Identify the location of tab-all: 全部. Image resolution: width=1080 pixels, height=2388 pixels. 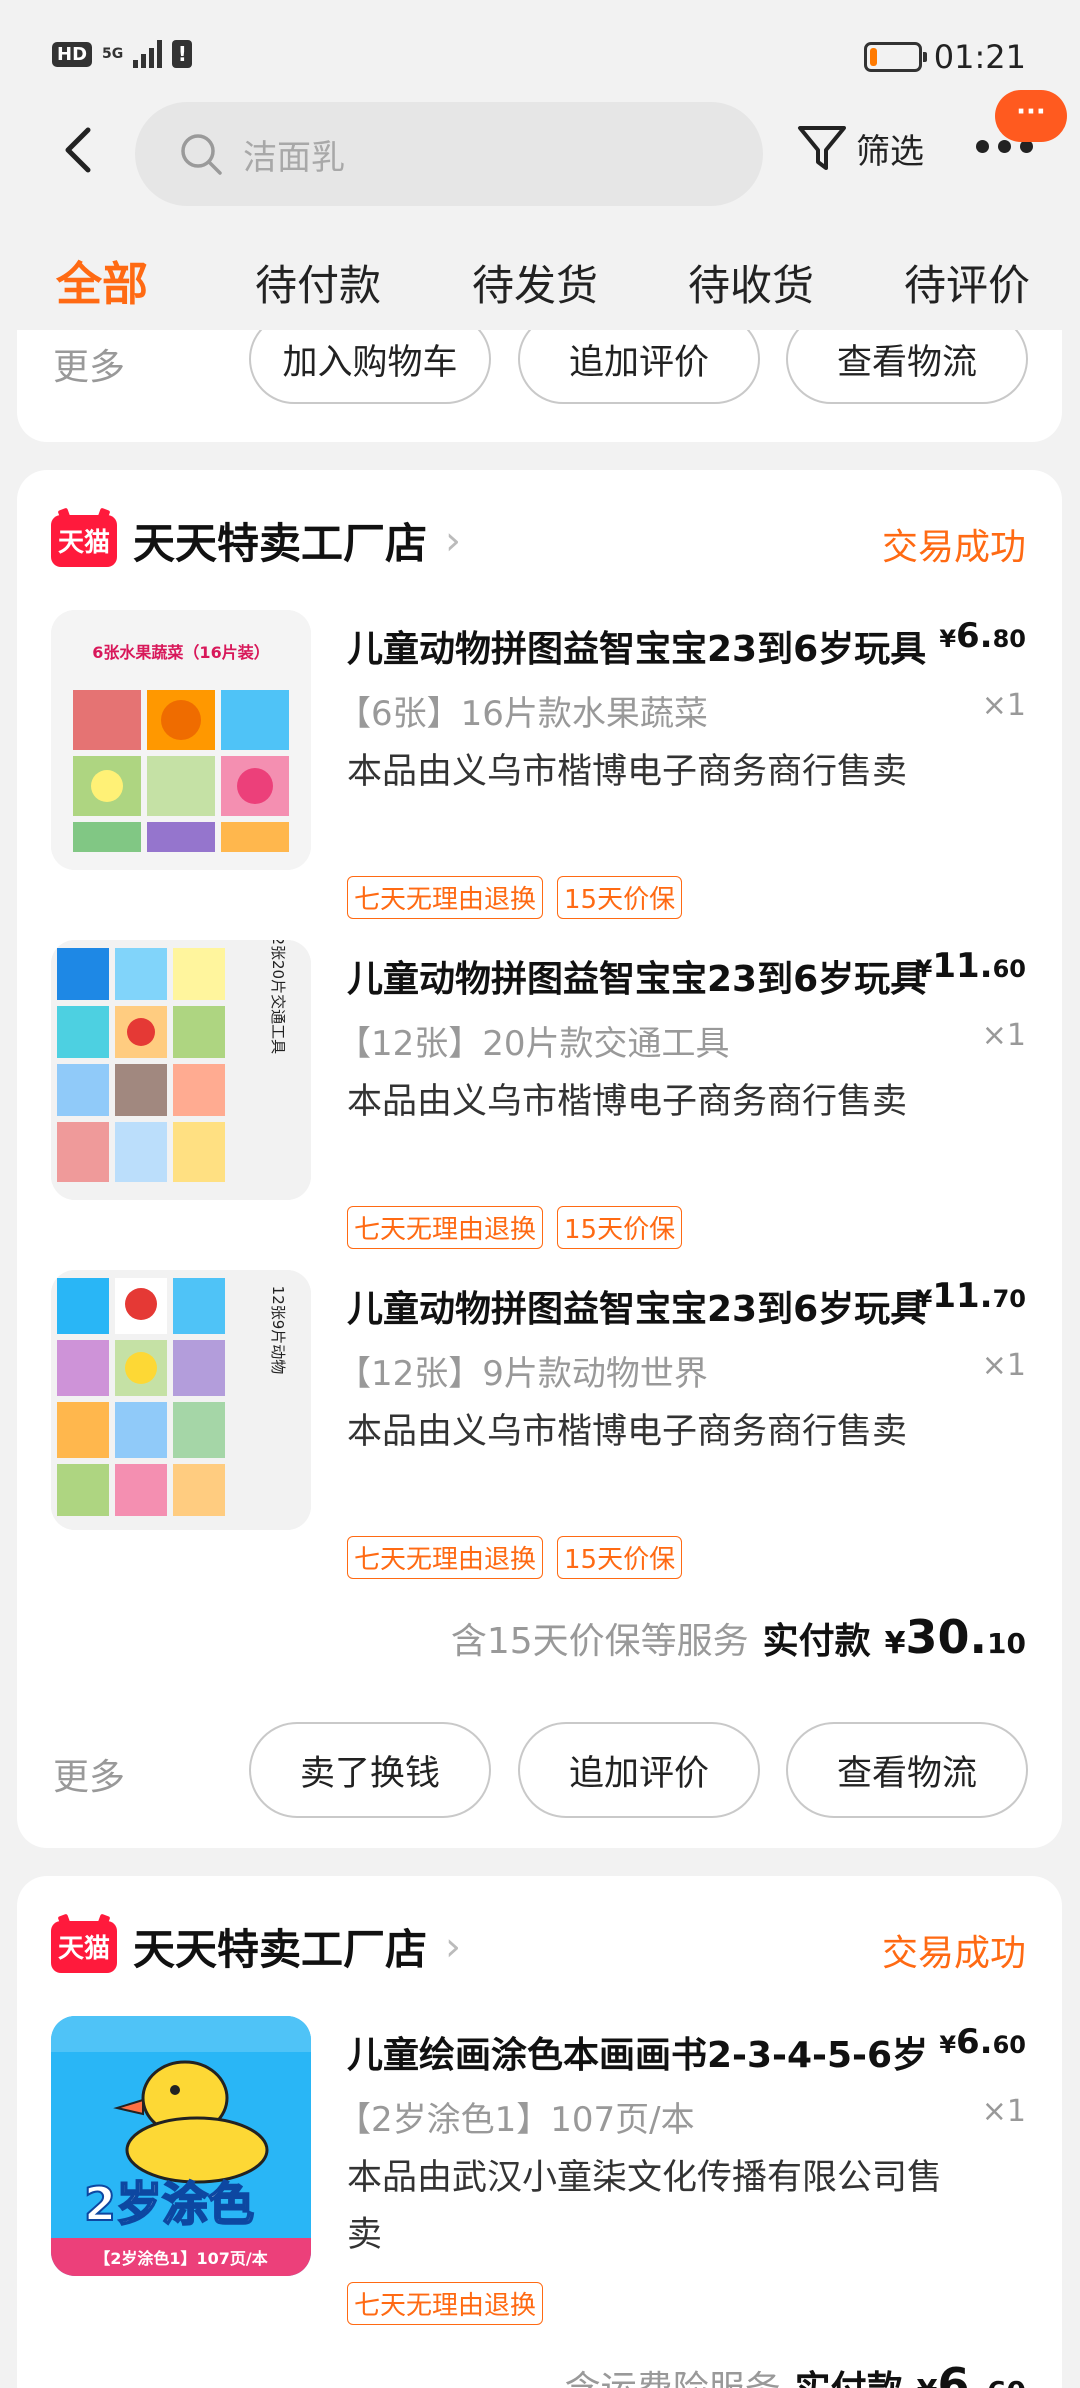
(102, 281).